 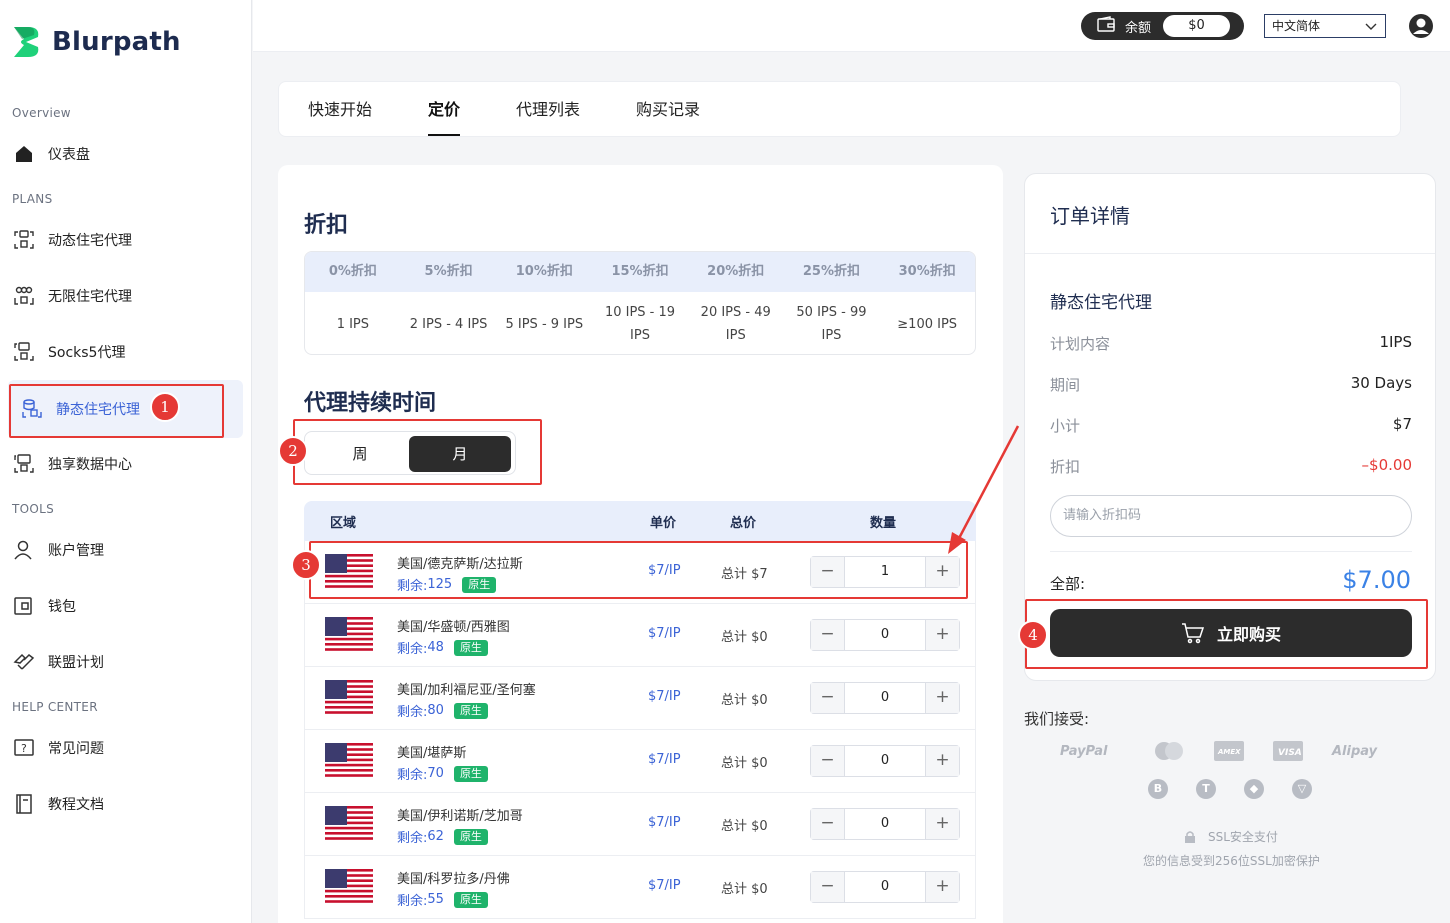 I want to click on language-select: 中文简体, so click(x=1325, y=26).